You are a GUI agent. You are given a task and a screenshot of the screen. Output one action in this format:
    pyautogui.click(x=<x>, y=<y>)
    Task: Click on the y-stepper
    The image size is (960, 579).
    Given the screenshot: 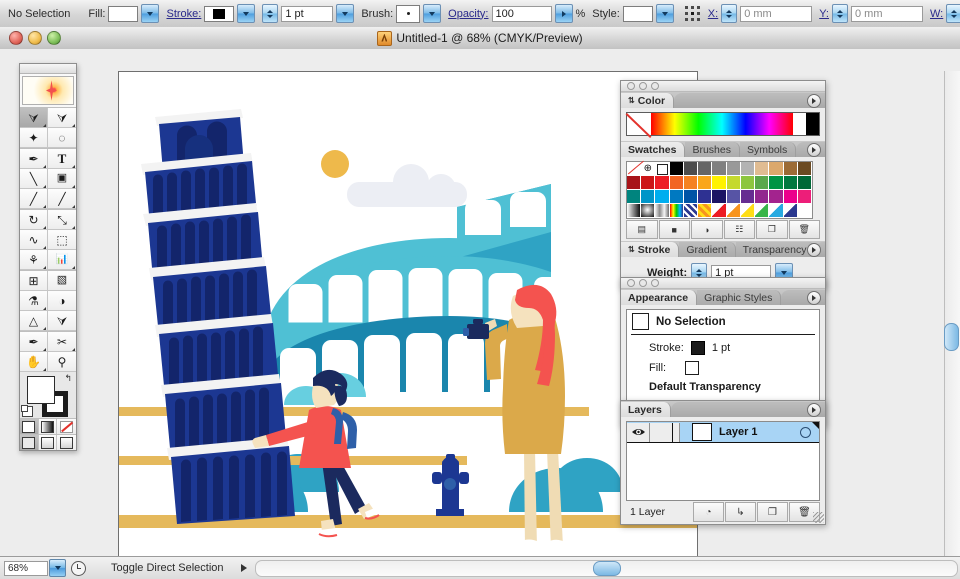 What is the action you would take?
    pyautogui.click(x=840, y=13)
    